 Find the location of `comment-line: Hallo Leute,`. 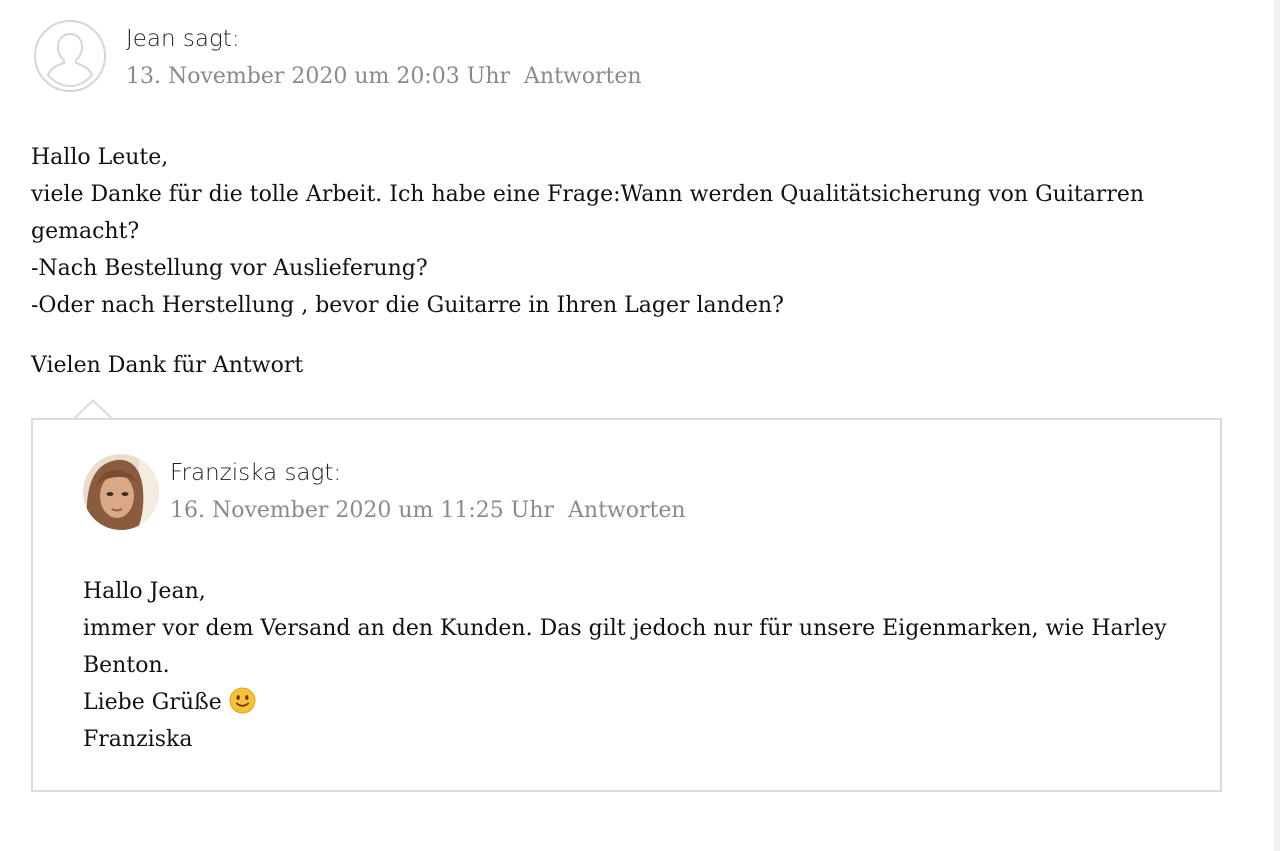

comment-line: Hallo Leute, is located at coordinates (100, 157).